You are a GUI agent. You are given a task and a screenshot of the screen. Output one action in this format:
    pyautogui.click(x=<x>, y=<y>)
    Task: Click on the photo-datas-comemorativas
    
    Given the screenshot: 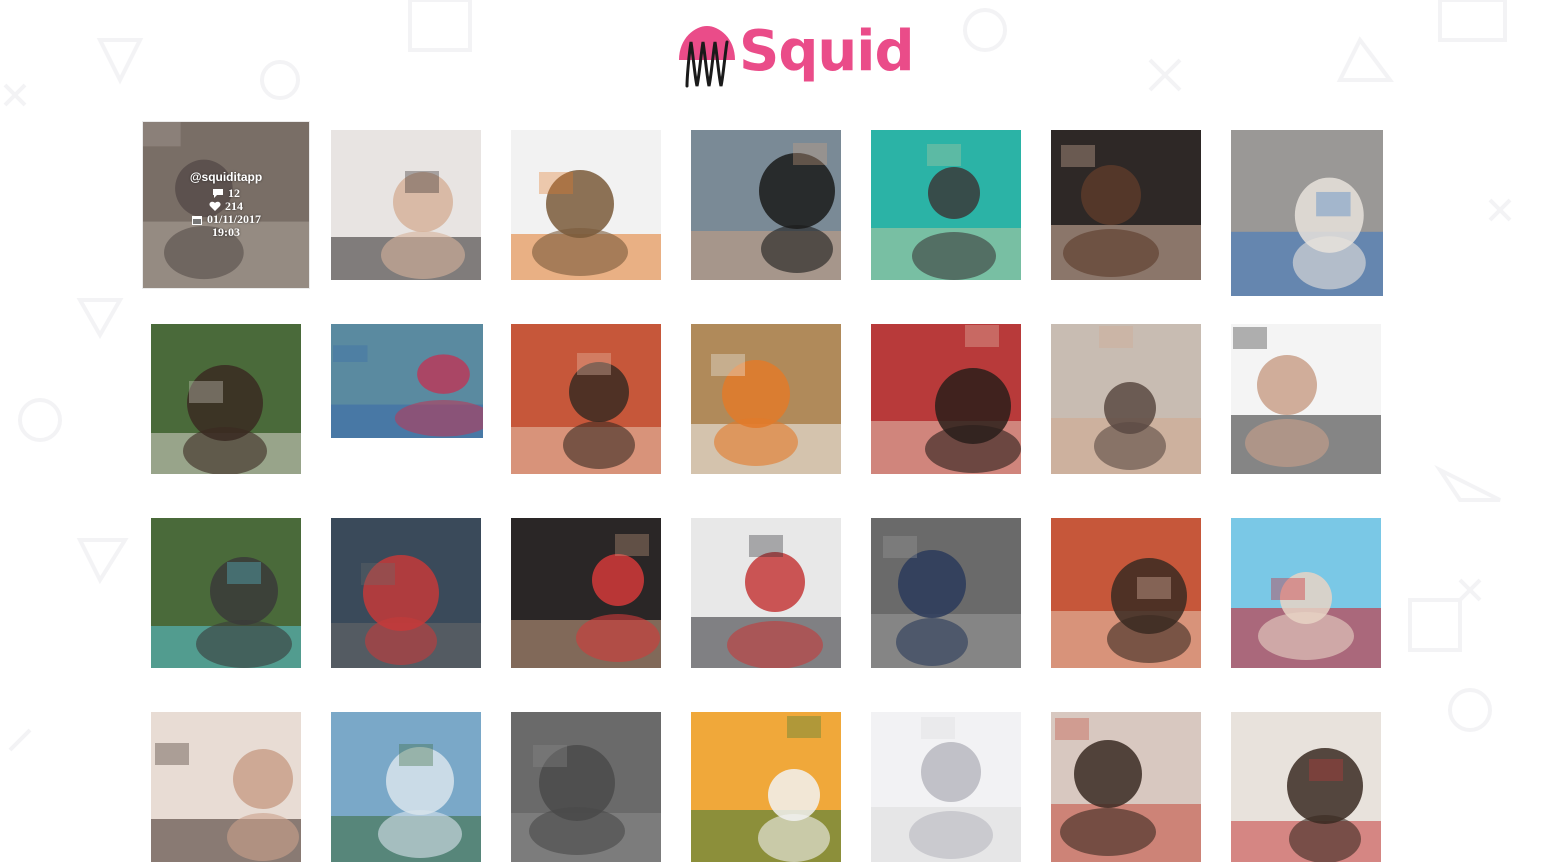 What is the action you would take?
    pyautogui.click(x=1126, y=593)
    